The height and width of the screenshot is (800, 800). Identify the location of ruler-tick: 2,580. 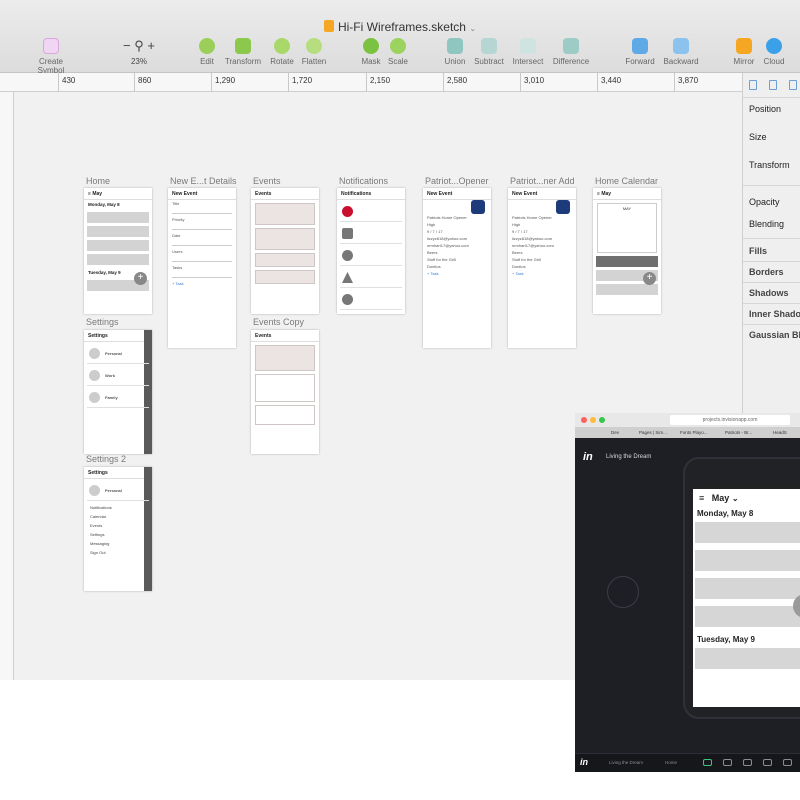
(457, 80).